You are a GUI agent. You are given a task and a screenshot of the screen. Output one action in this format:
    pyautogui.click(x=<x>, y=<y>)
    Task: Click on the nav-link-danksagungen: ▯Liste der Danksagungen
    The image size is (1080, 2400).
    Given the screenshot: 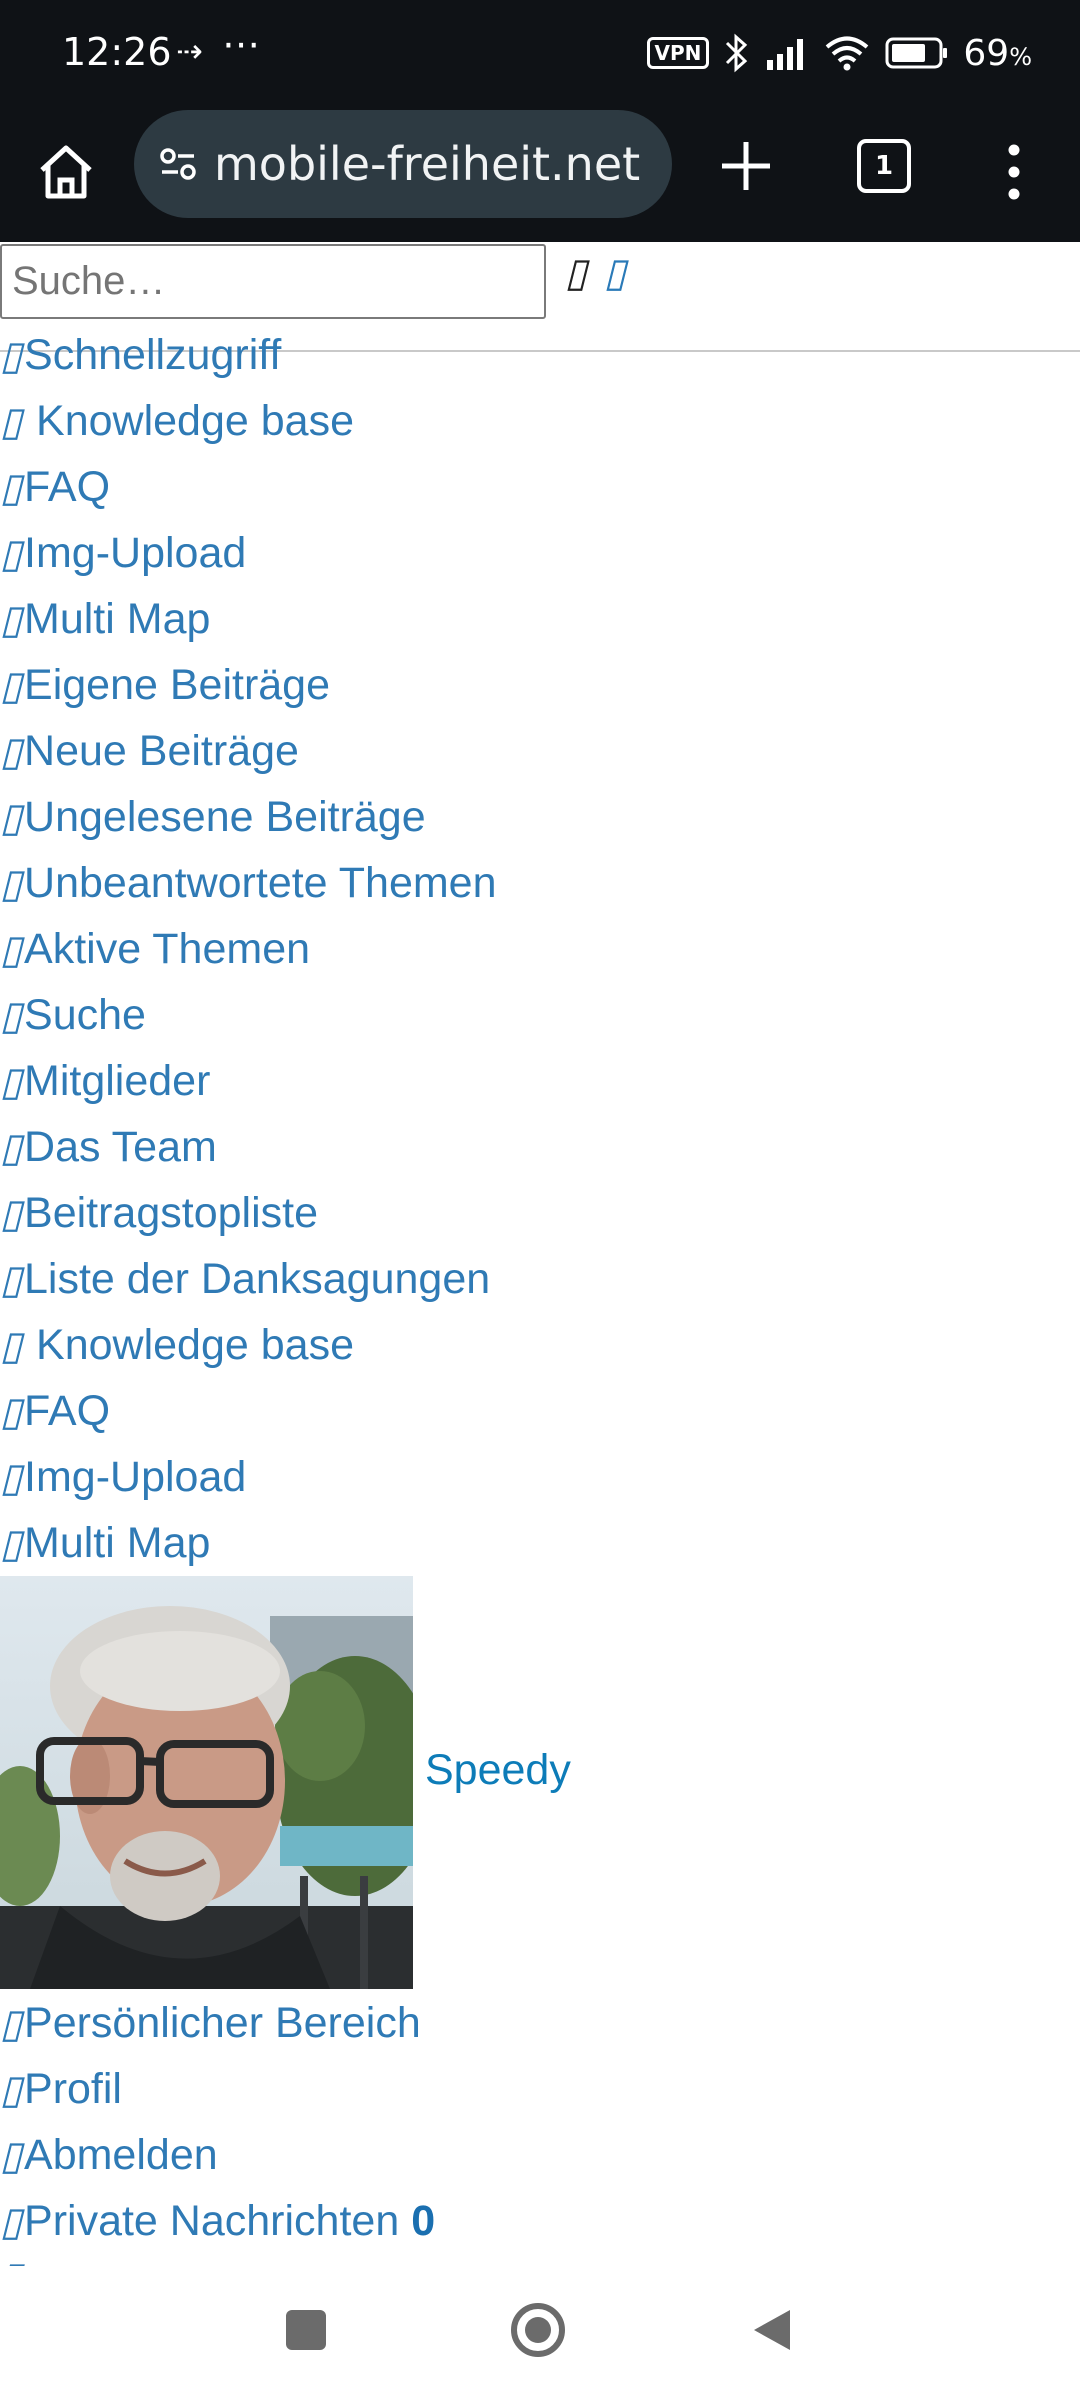 What is the action you would take?
    pyautogui.click(x=540, y=1279)
    